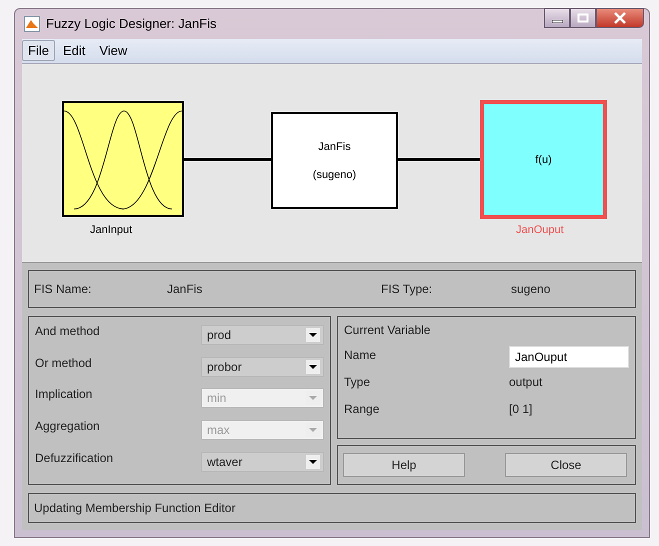 Image resolution: width=659 pixels, height=546 pixels. Describe the element at coordinates (566, 464) in the screenshot. I see `close-dialog-button: Close` at that location.